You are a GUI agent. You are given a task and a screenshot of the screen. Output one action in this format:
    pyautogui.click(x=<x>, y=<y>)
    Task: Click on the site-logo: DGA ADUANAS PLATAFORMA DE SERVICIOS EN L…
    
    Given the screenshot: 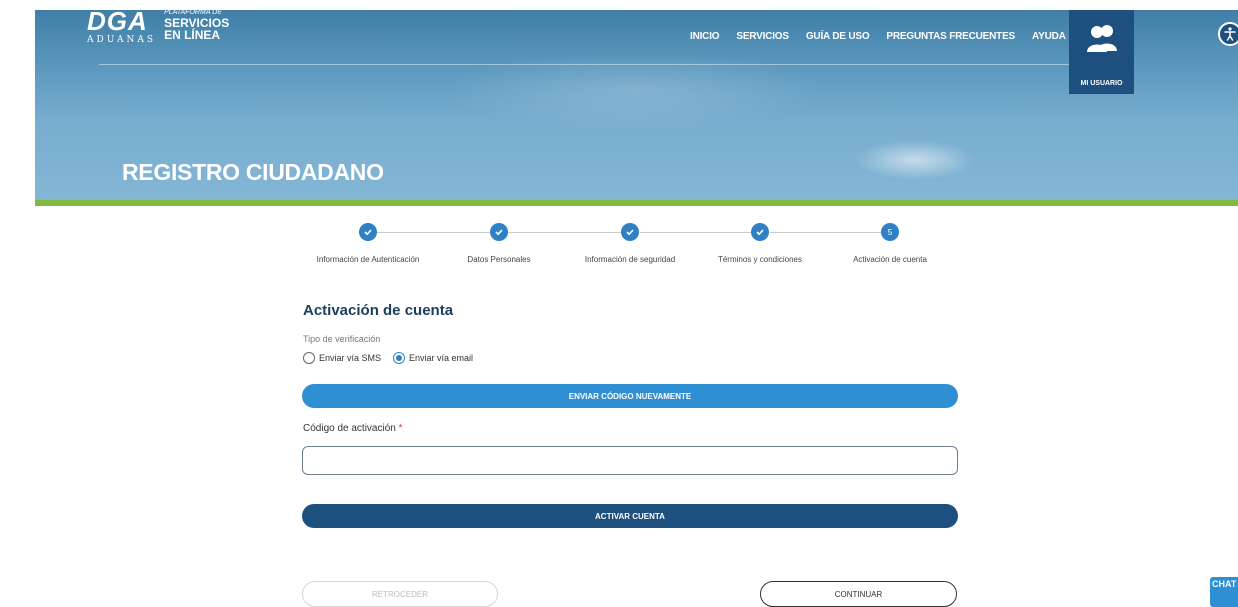 What is the action you would take?
    pyautogui.click(x=158, y=25)
    